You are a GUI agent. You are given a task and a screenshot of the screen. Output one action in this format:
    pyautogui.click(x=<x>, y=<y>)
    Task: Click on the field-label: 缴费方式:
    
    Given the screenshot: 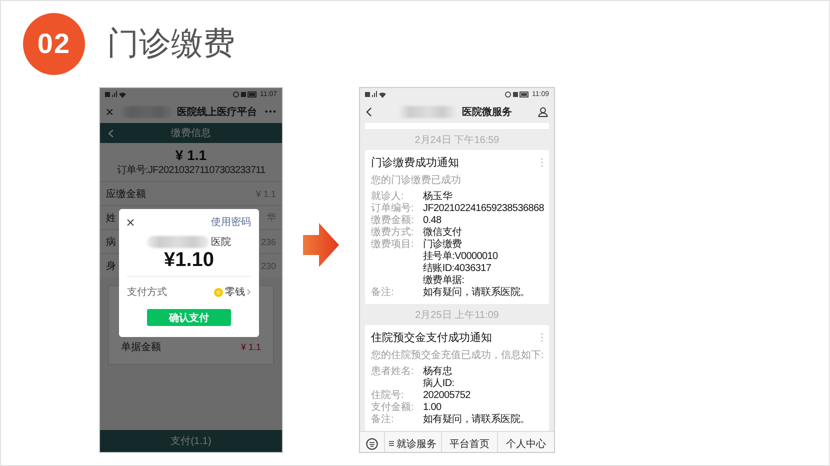 What is the action you would take?
    pyautogui.click(x=393, y=232)
    